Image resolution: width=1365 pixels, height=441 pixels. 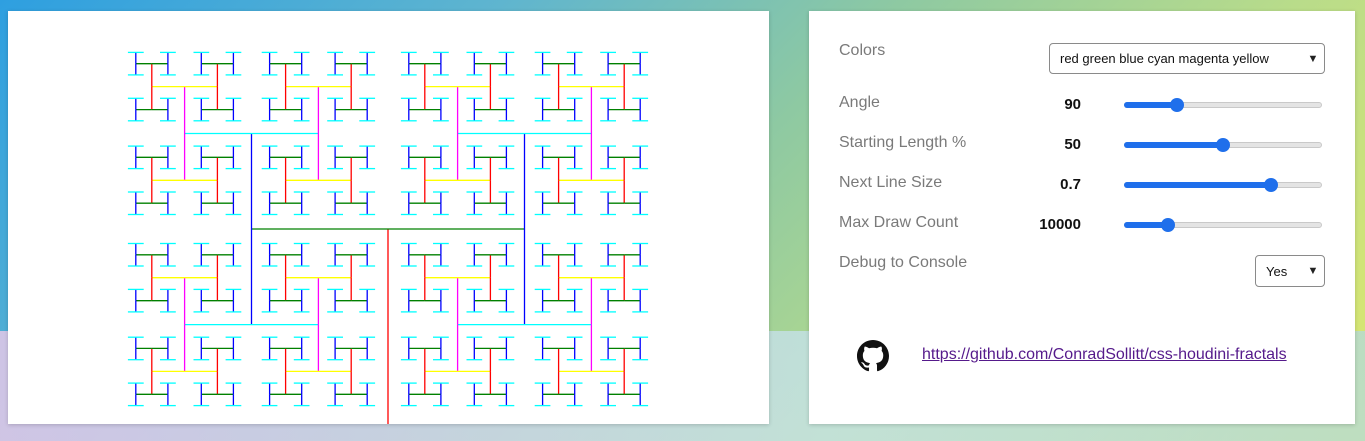 I want to click on max-draw-count-slider, so click(x=1223, y=225).